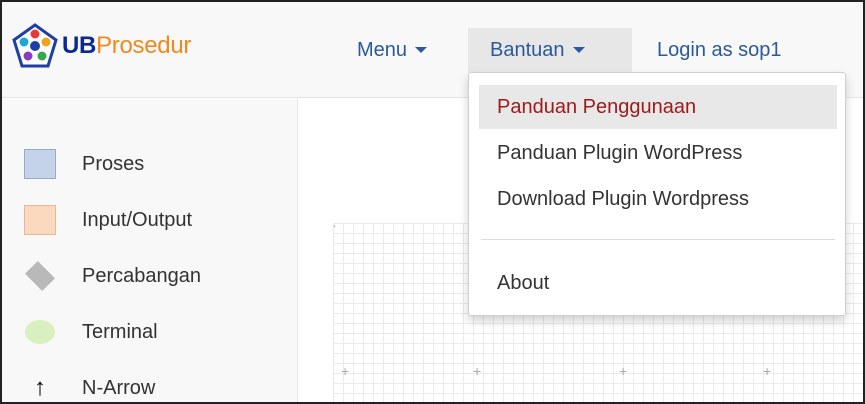 The image size is (865, 404). I want to click on menu-item-panduan-plugin: Panduan Plugin WordPress, so click(657, 153).